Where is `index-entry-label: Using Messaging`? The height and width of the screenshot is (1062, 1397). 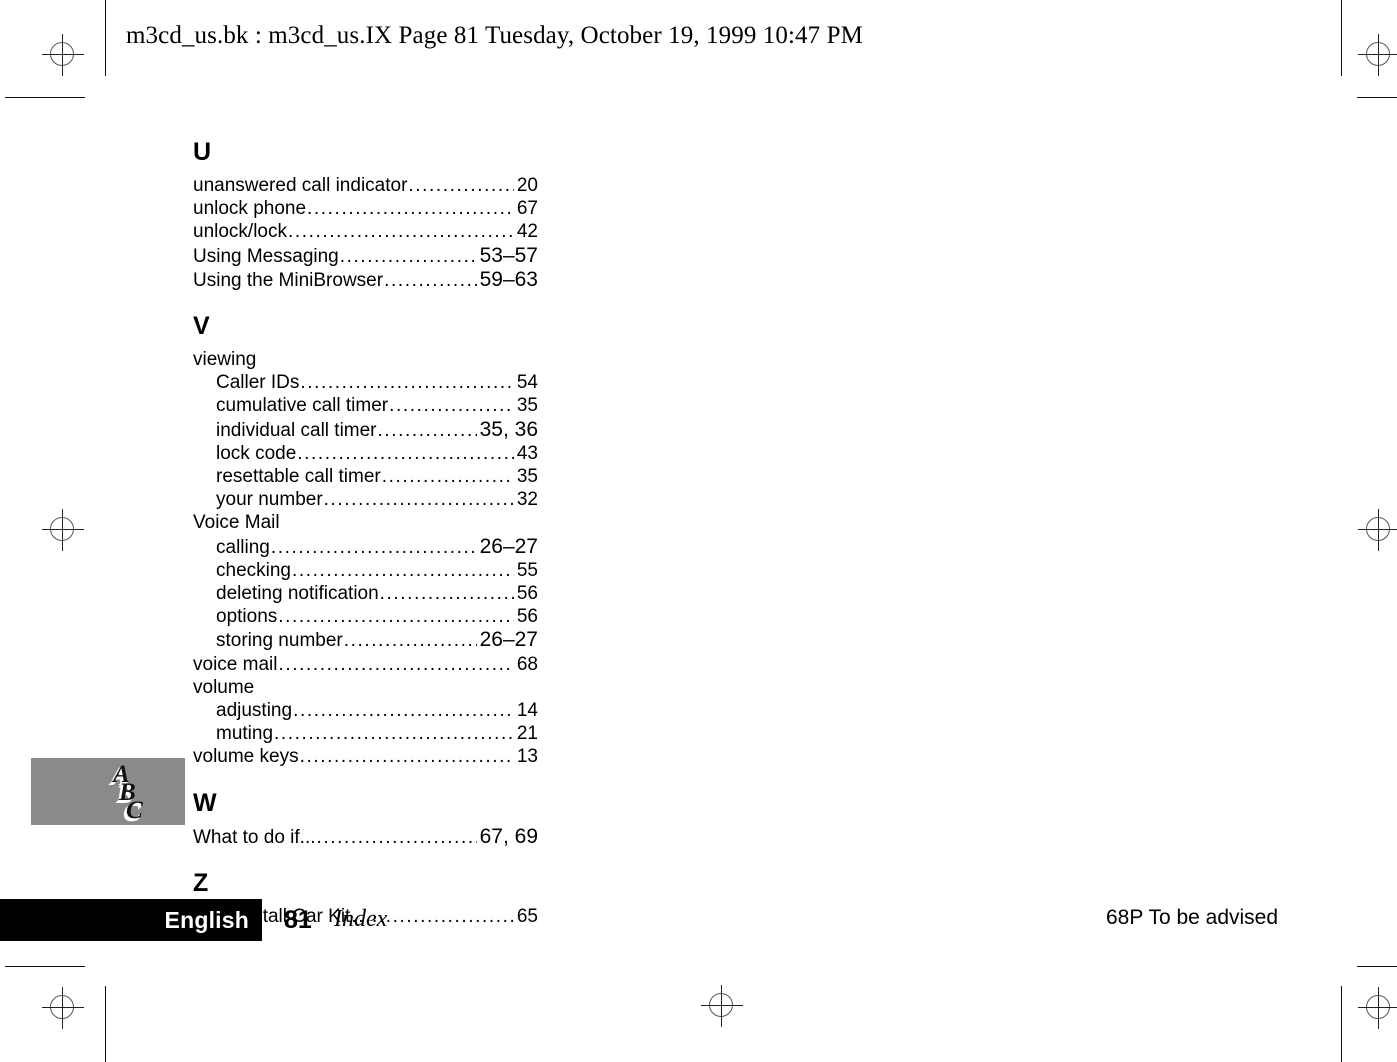 index-entry-label: Using Messaging is located at coordinates (266, 256).